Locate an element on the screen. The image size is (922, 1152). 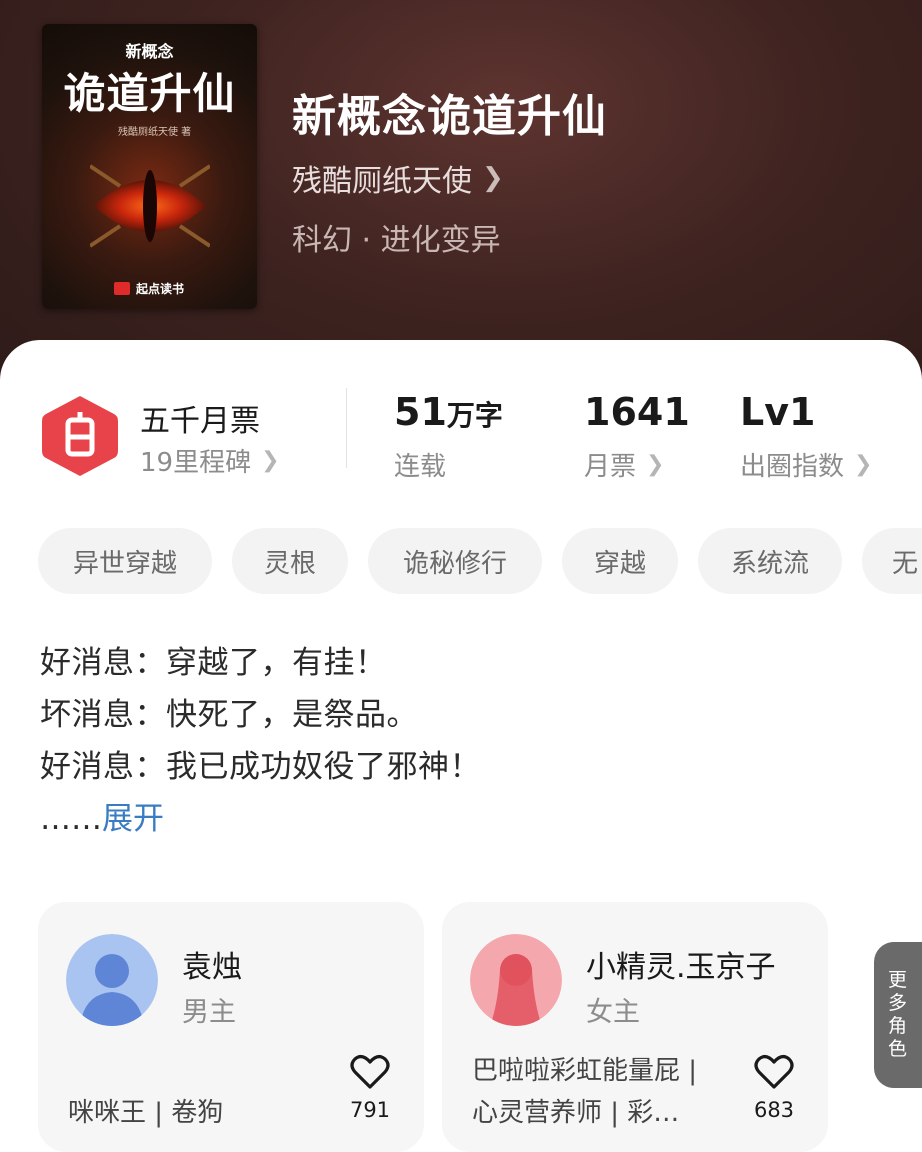
male-avatar-icon is located at coordinates (112, 980).